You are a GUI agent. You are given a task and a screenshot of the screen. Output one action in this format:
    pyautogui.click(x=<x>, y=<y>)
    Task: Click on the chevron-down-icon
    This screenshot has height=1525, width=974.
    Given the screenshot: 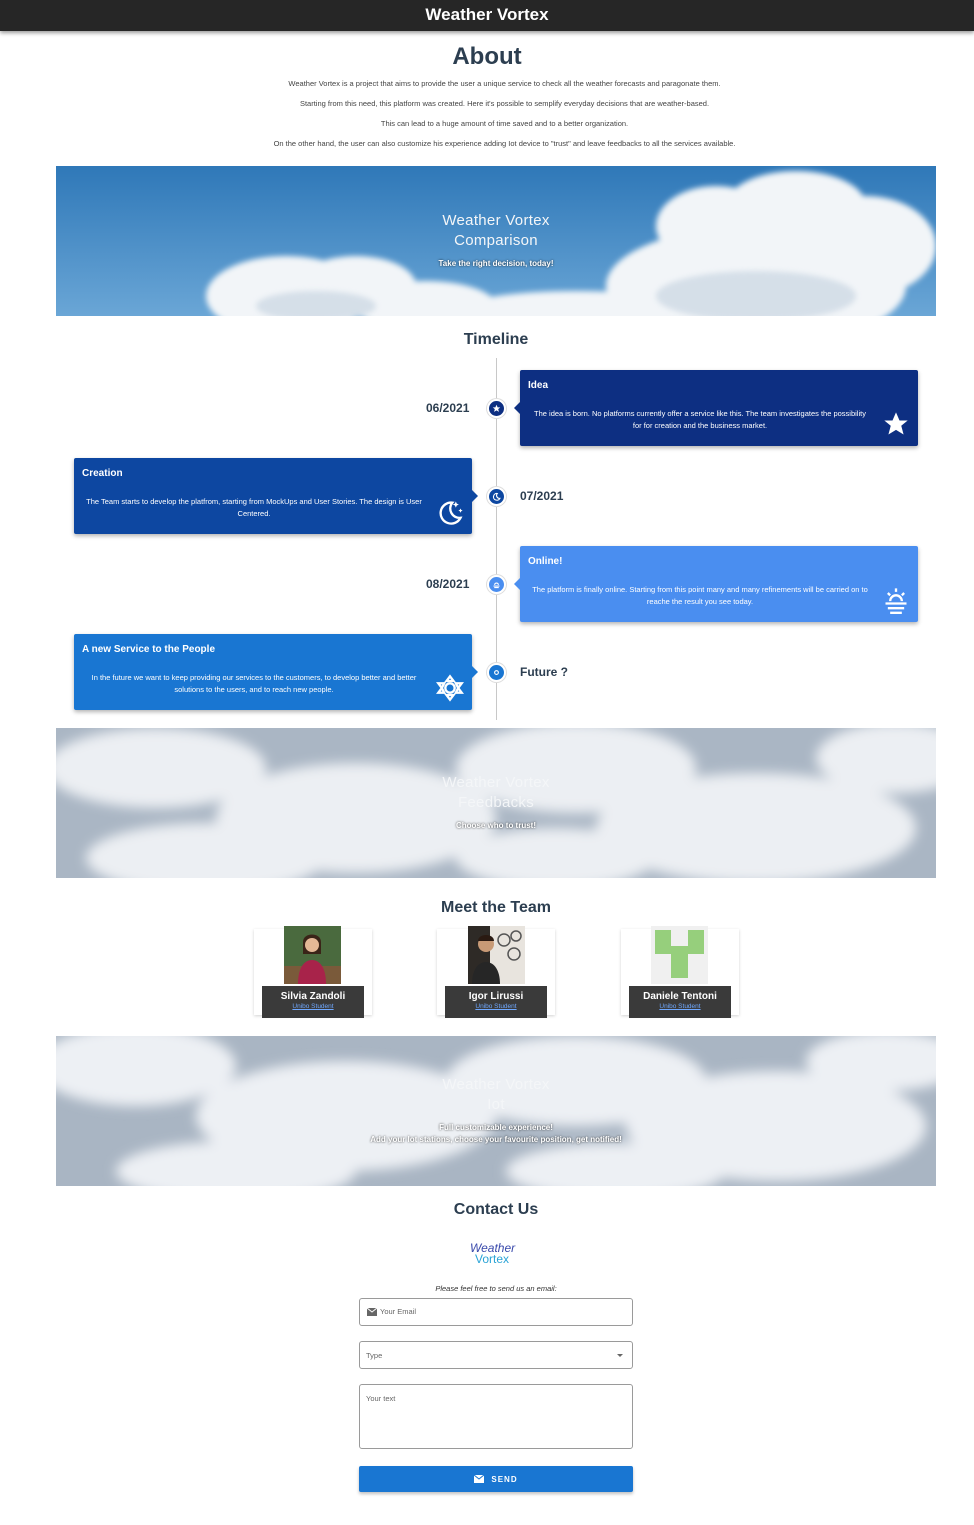 What is the action you would take?
    pyautogui.click(x=620, y=1355)
    